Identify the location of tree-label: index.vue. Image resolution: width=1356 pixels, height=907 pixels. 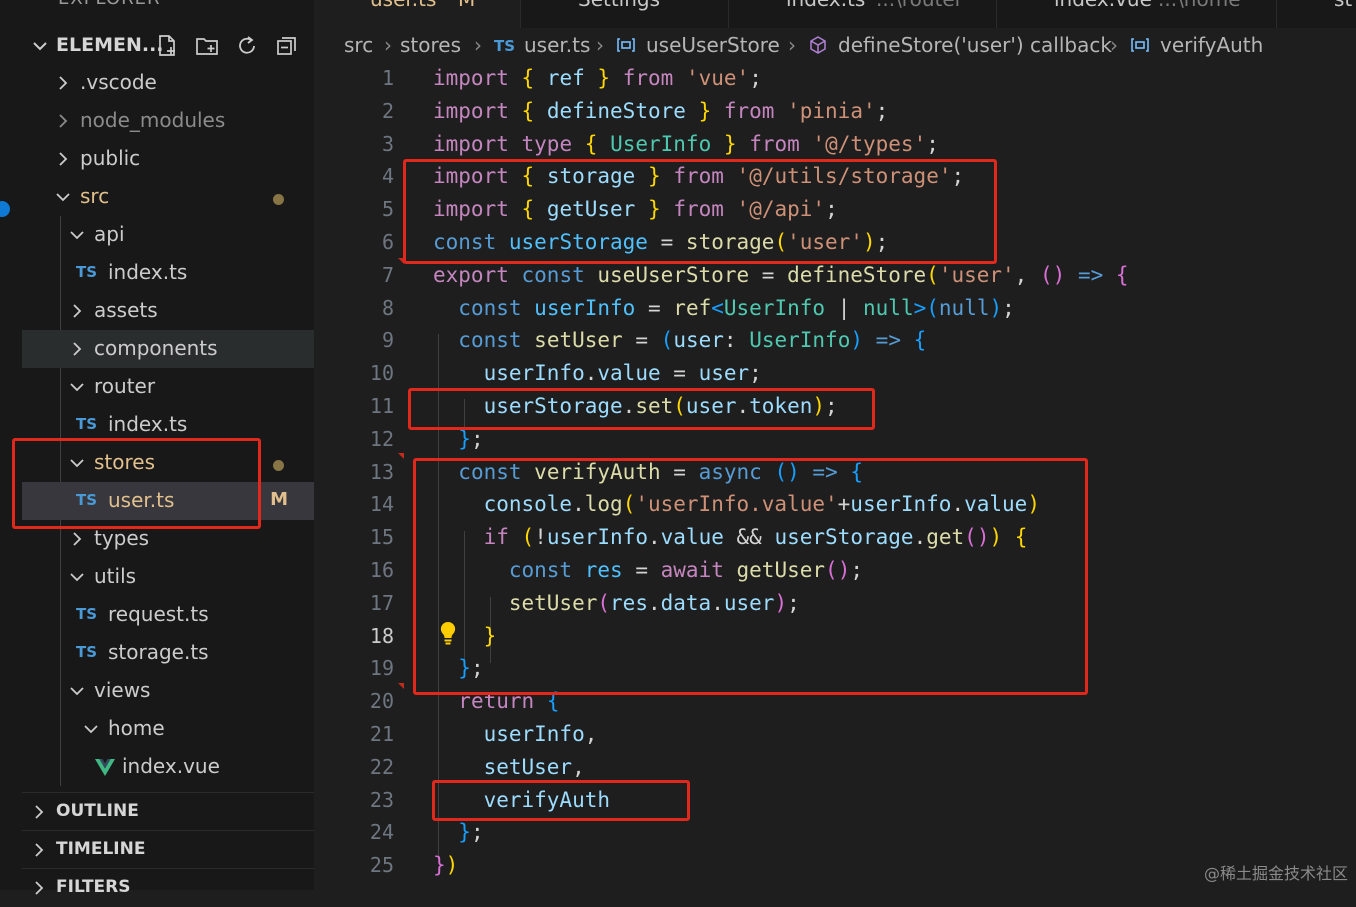
(171, 766).